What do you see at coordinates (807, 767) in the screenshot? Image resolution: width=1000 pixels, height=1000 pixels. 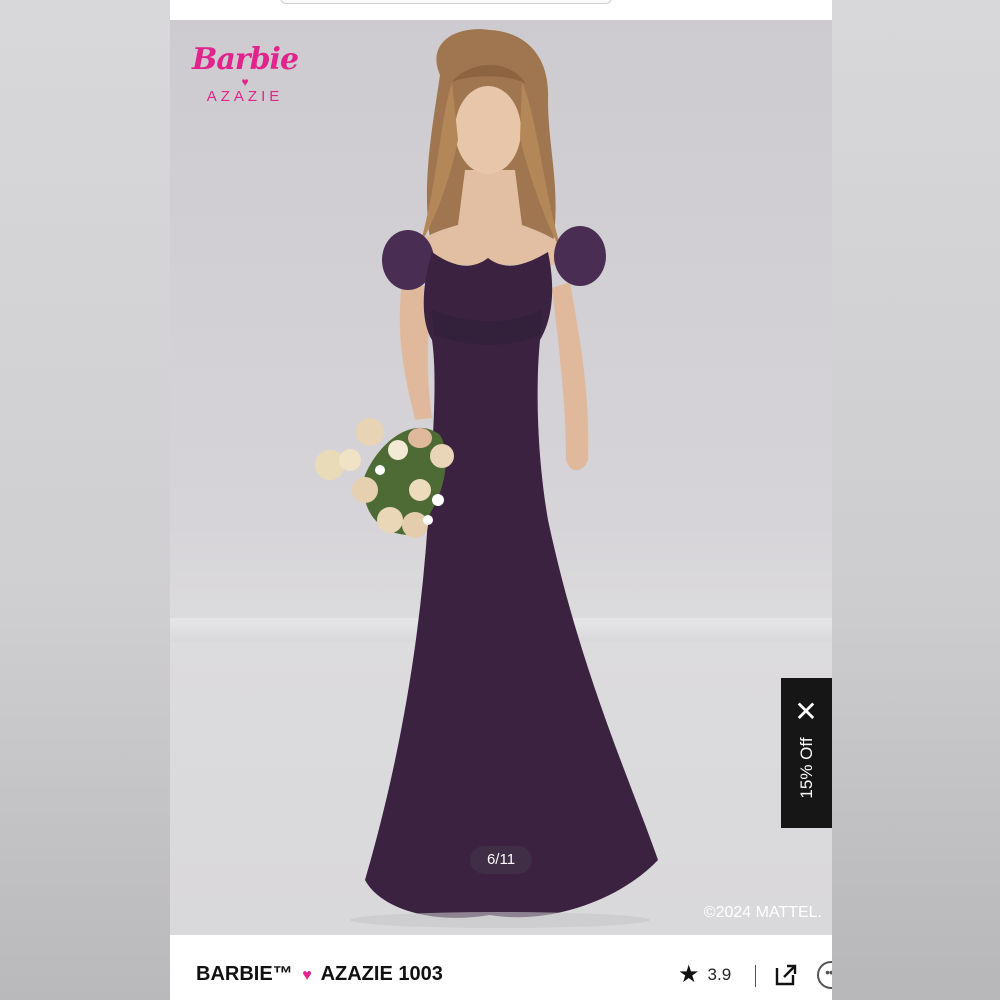 I see `promo-label: 15% Off` at bounding box center [807, 767].